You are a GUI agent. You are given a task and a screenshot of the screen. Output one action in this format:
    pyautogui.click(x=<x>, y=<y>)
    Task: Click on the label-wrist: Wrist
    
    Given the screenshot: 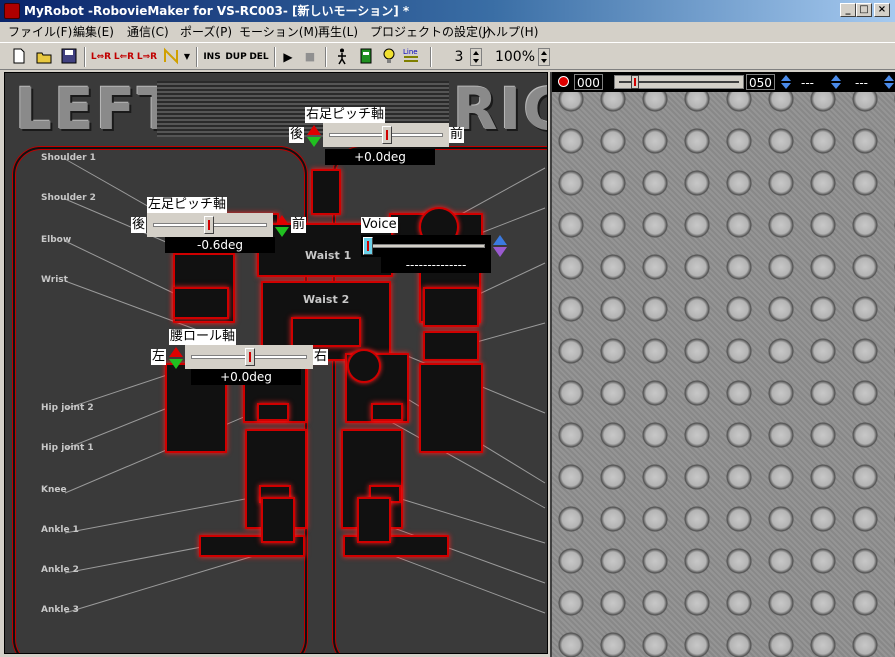 What is the action you would take?
    pyautogui.click(x=54, y=280)
    